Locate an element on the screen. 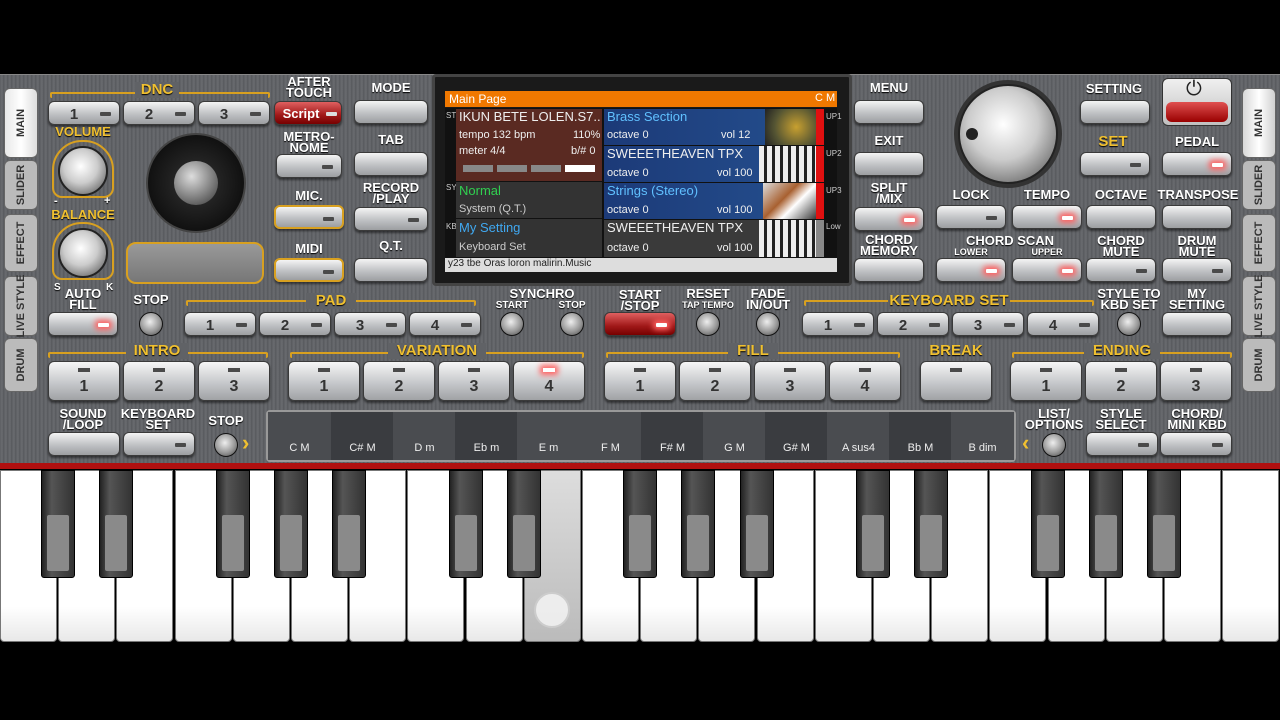 This screenshot has width=1280, height=720. tab-live-style-right: LIVE STYLE is located at coordinates (1259, 306).